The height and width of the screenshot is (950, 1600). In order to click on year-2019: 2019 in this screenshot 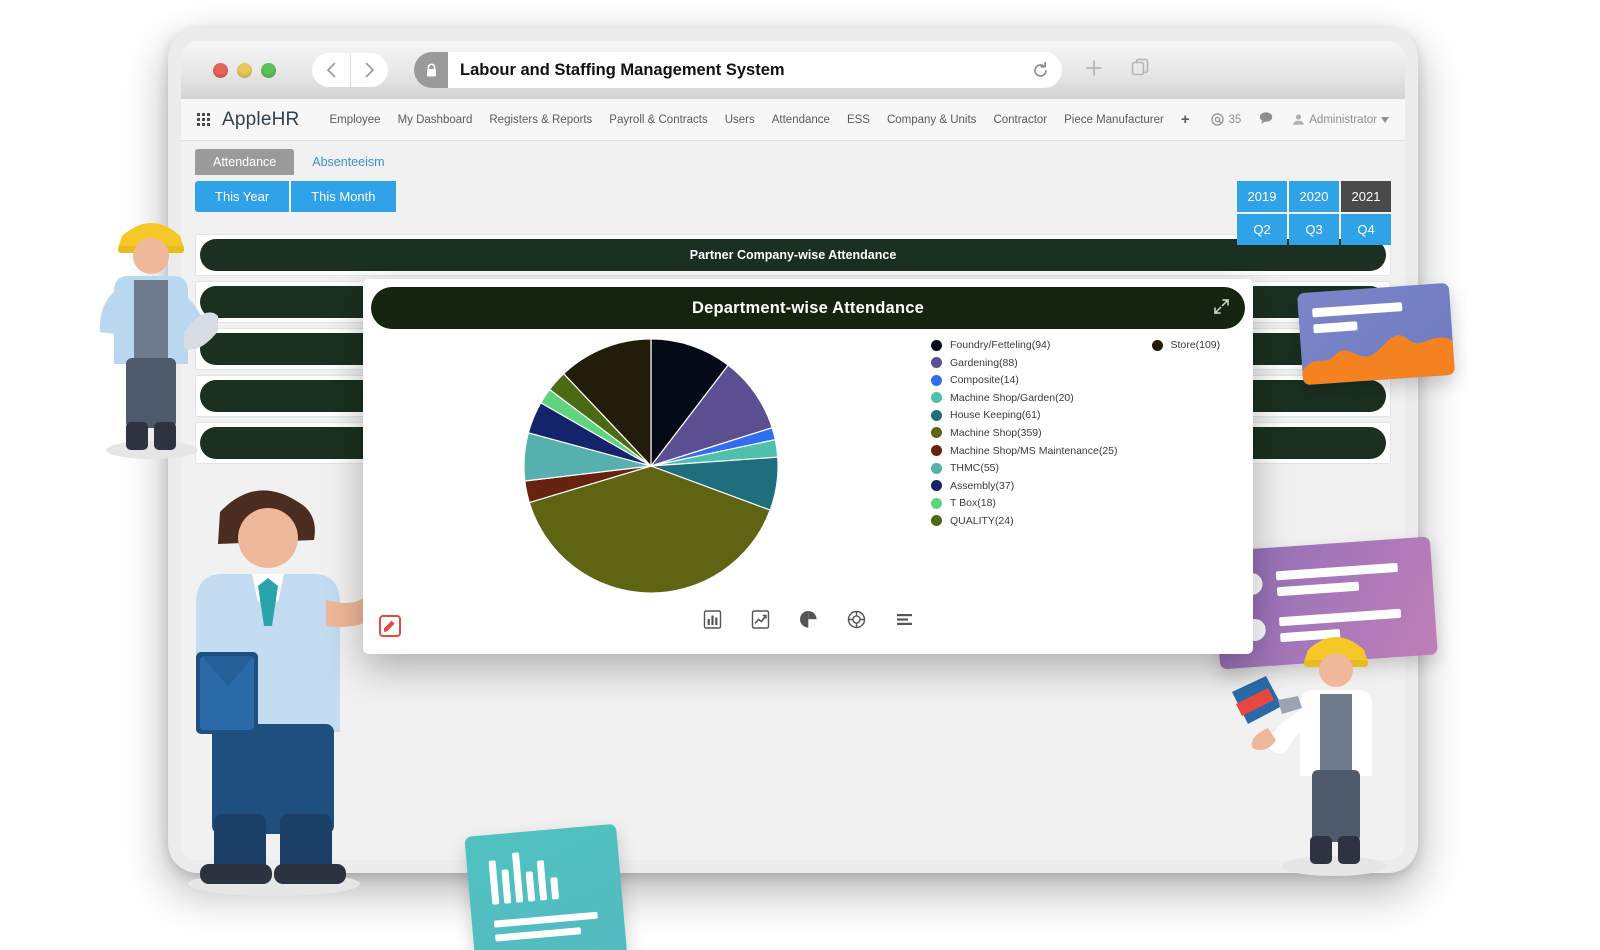, I will do `click(1262, 196)`.